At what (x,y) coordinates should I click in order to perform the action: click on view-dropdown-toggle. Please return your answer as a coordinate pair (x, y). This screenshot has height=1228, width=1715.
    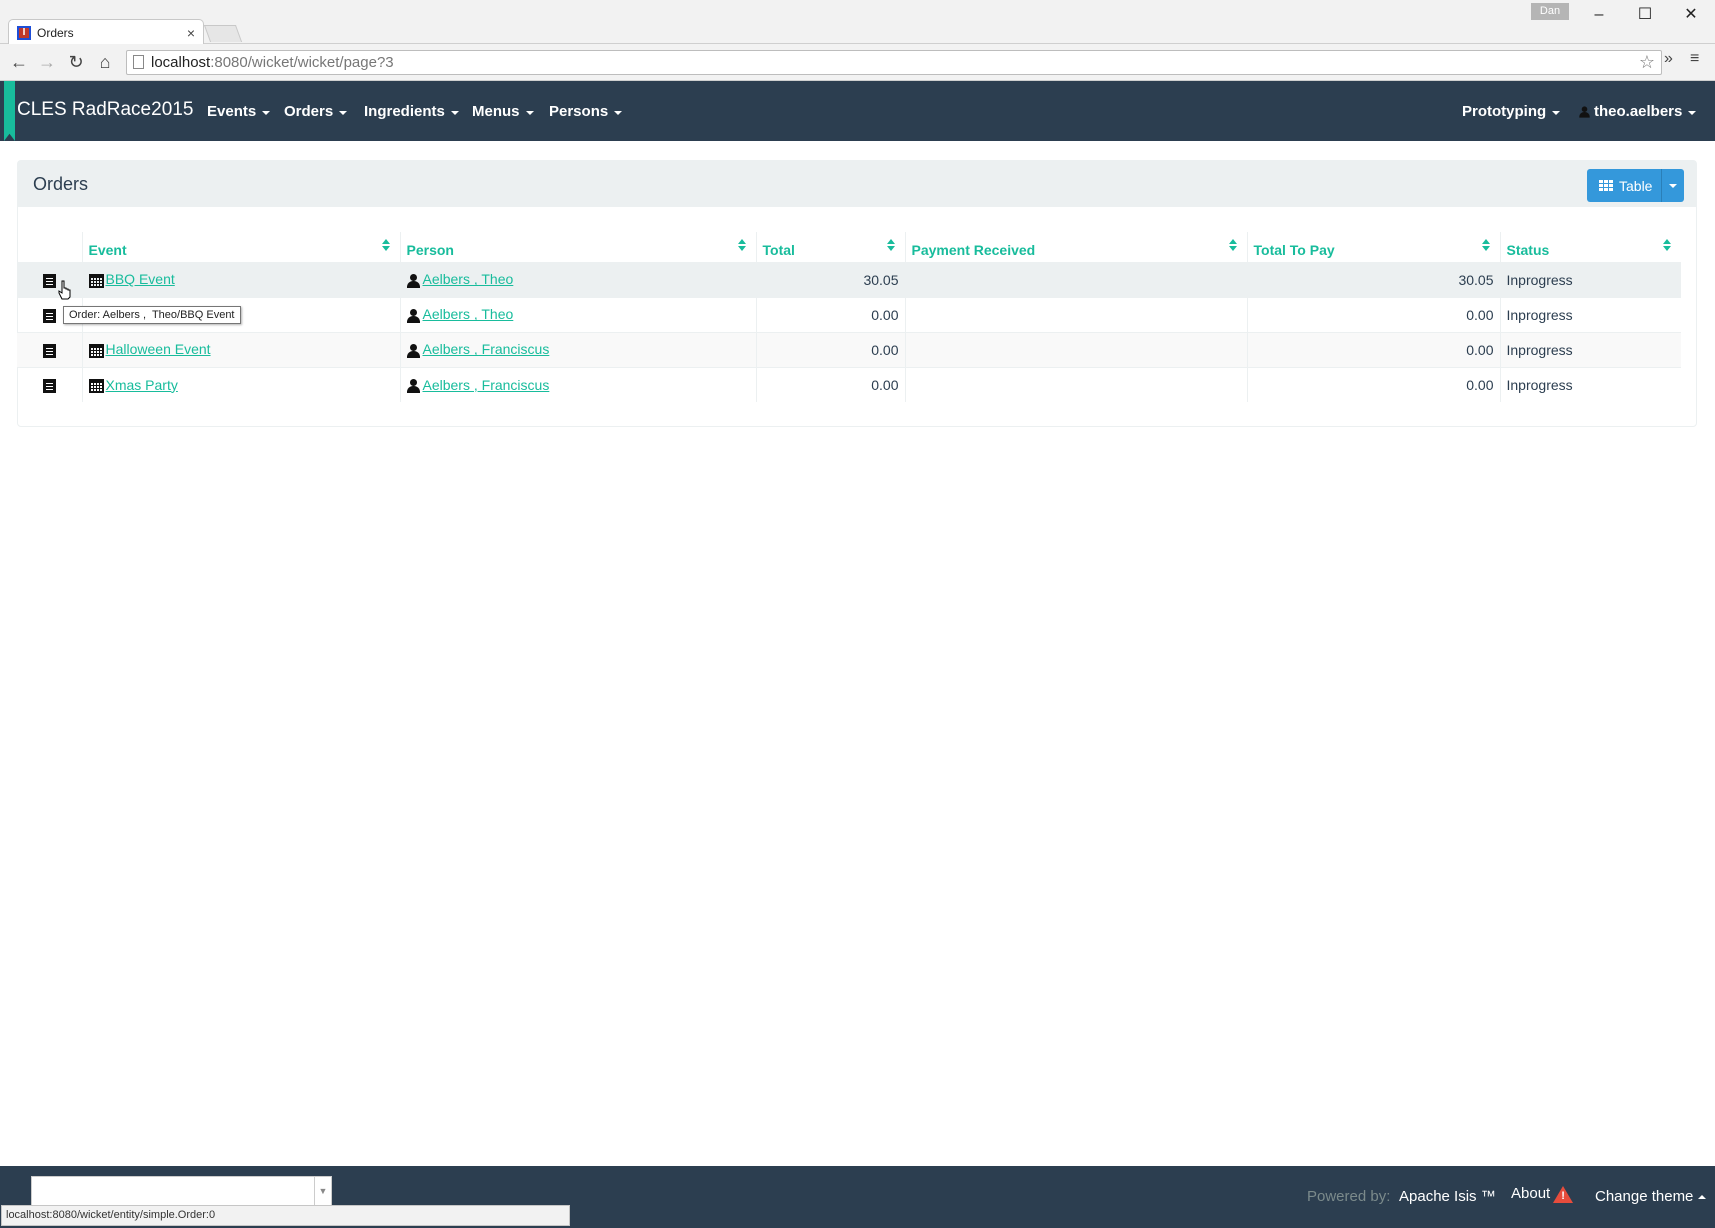
    Looking at the image, I should click on (1673, 185).